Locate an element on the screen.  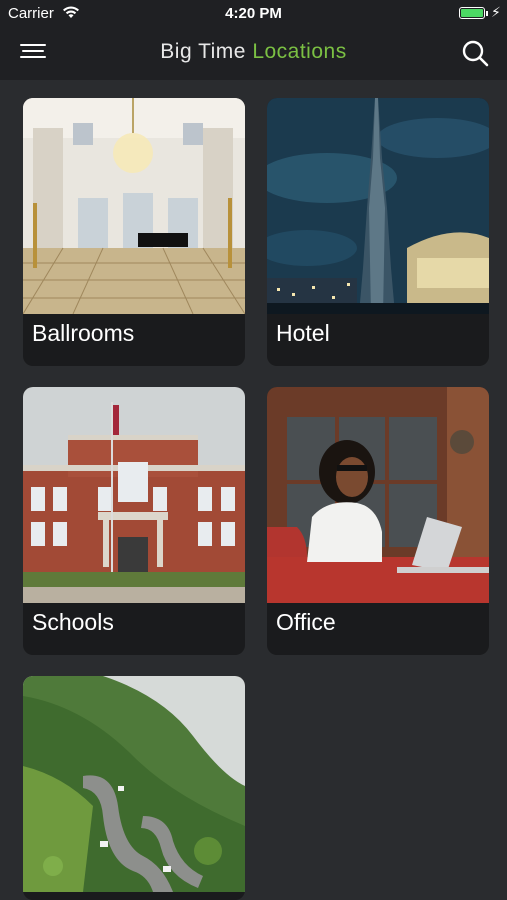
mountain-road-photo is located at coordinates (134, 784).